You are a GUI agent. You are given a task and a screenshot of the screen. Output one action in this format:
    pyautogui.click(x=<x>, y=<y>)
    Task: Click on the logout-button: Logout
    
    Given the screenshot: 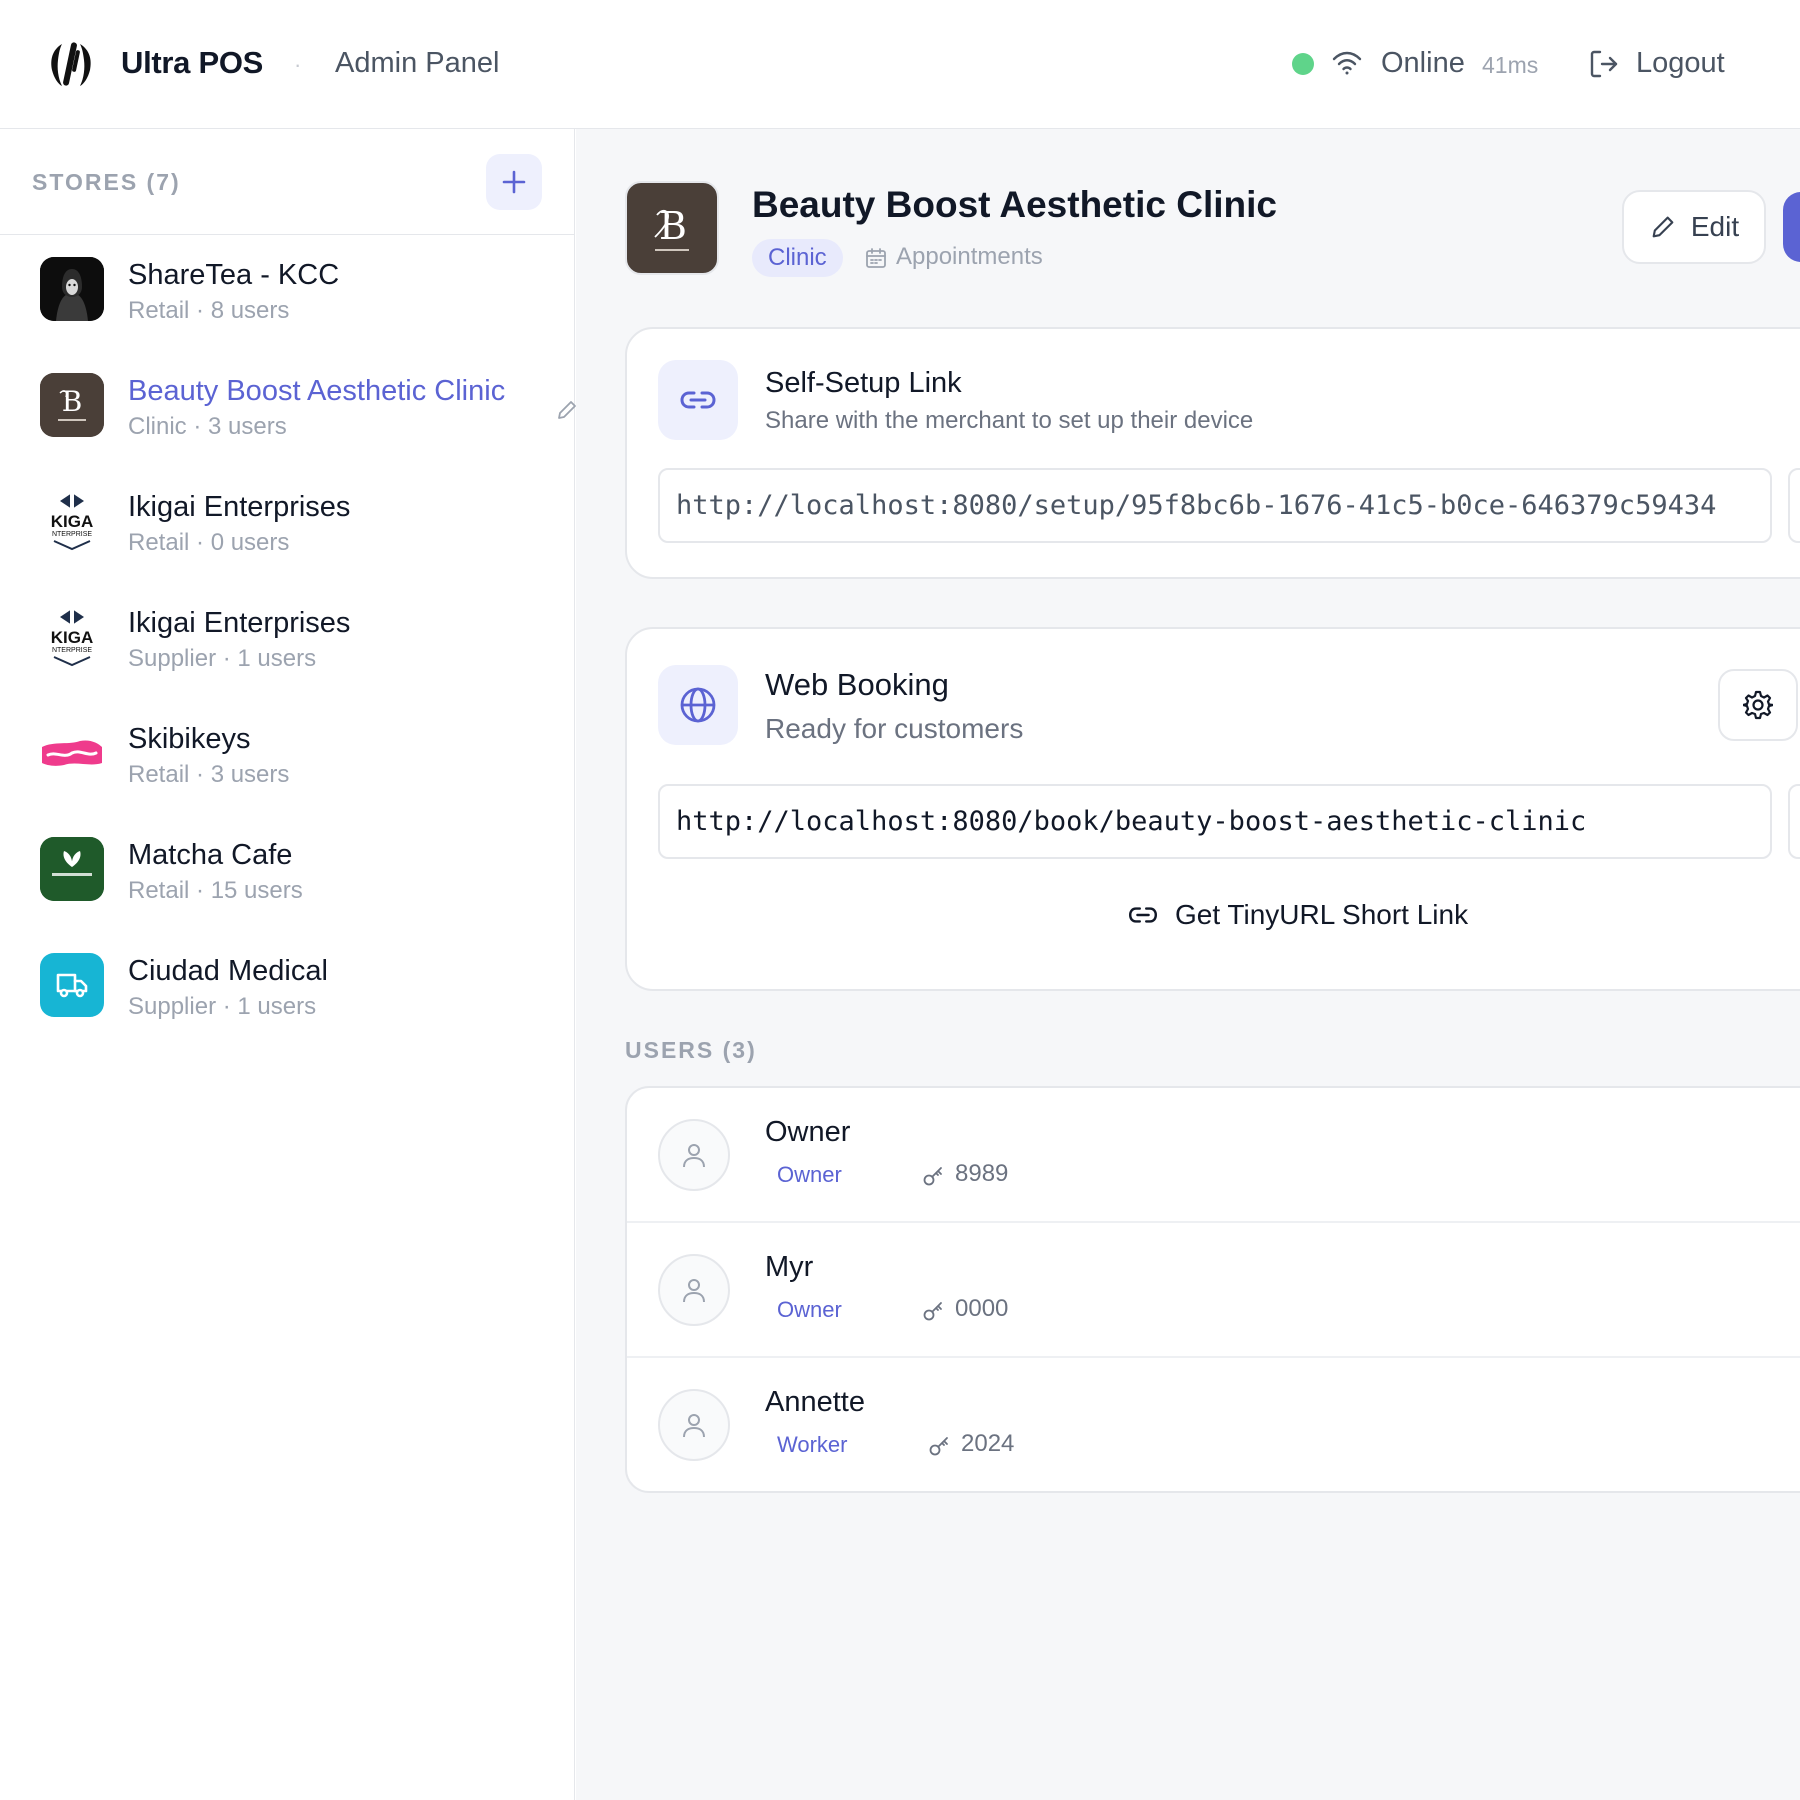 What is the action you would take?
    pyautogui.click(x=1680, y=63)
    